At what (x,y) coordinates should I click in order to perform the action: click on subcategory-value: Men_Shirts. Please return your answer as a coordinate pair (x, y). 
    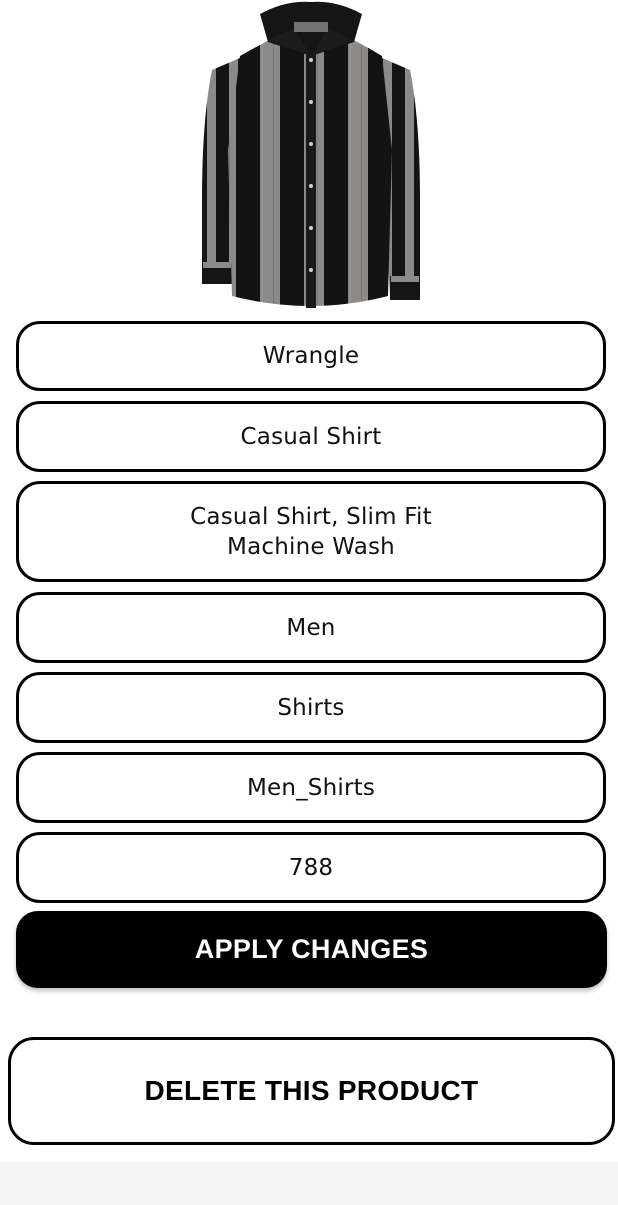
    Looking at the image, I should click on (311, 787).